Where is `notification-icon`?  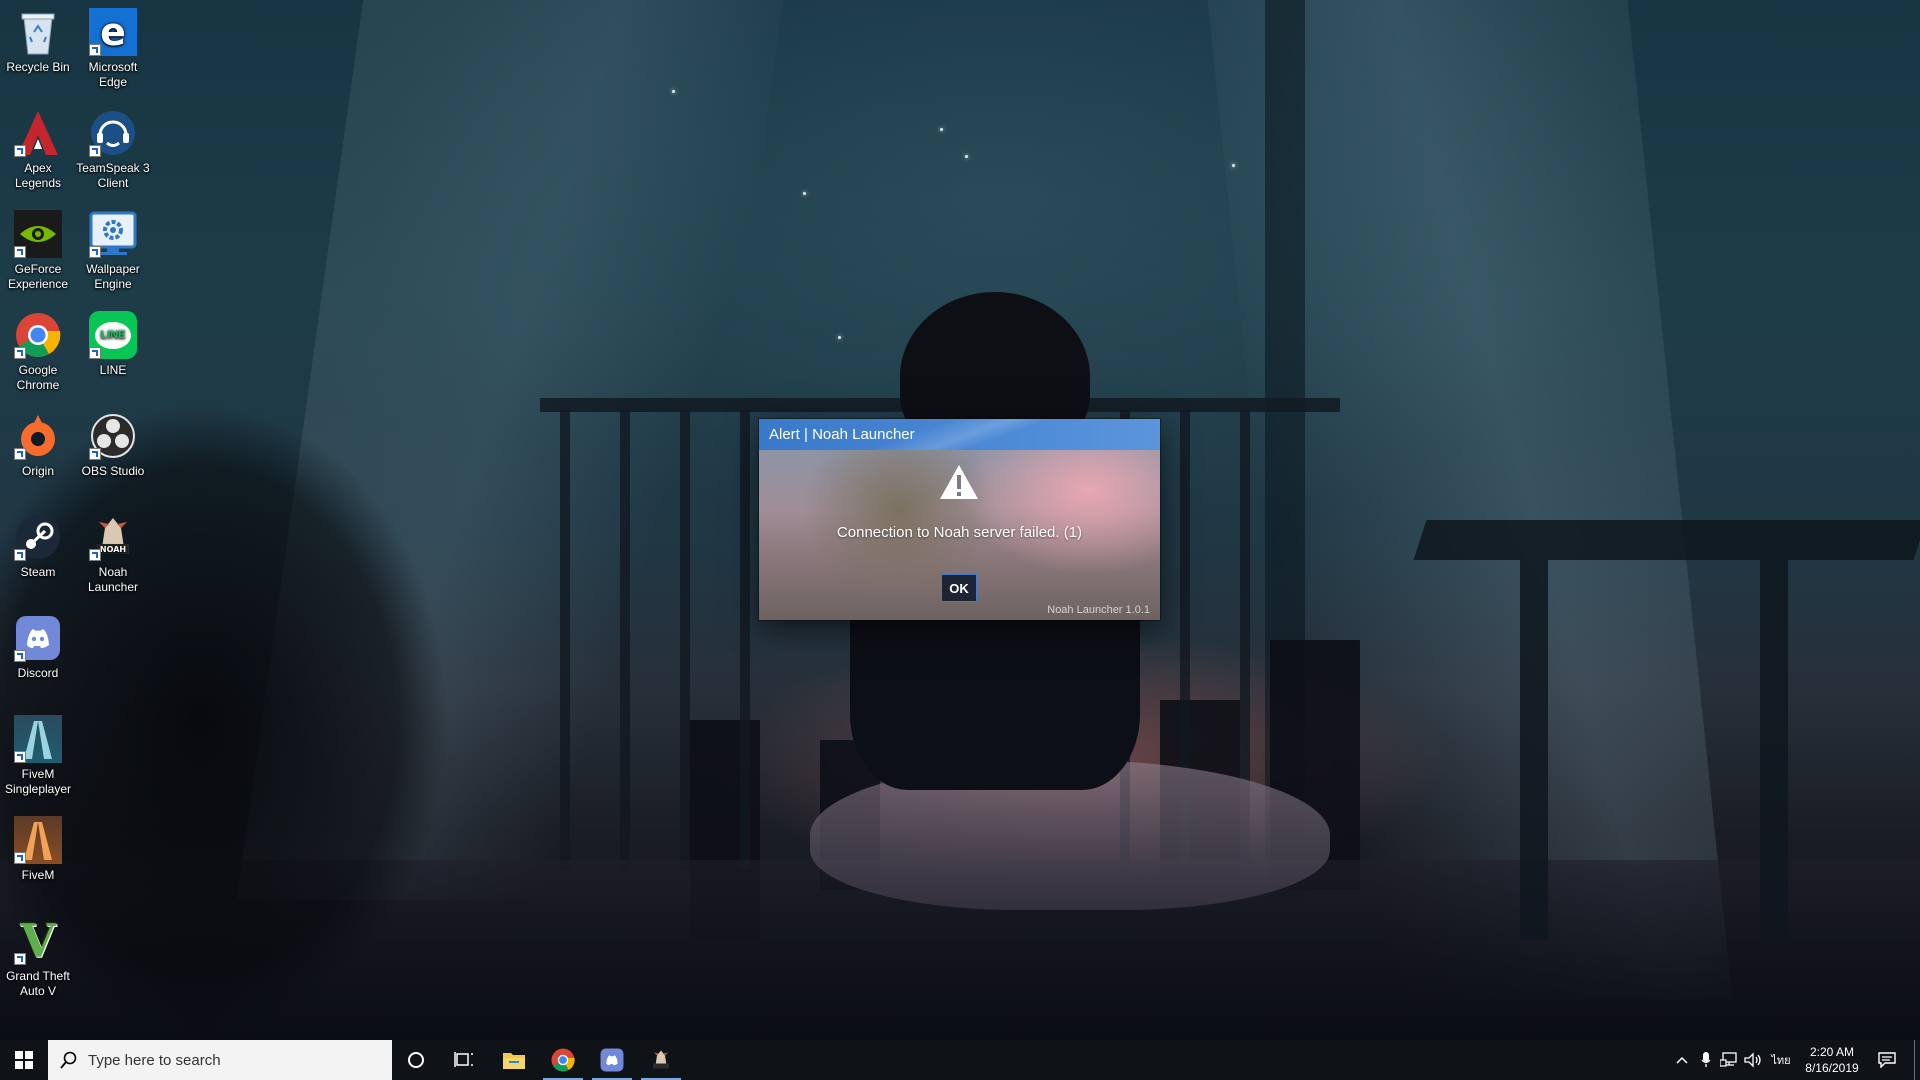
notification-icon is located at coordinates (1887, 1060).